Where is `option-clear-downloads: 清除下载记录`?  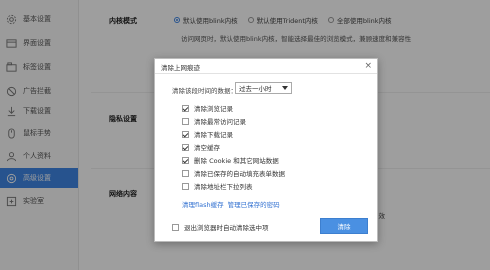
option-clear-downloads: 清除下载记录 is located at coordinates (207, 134).